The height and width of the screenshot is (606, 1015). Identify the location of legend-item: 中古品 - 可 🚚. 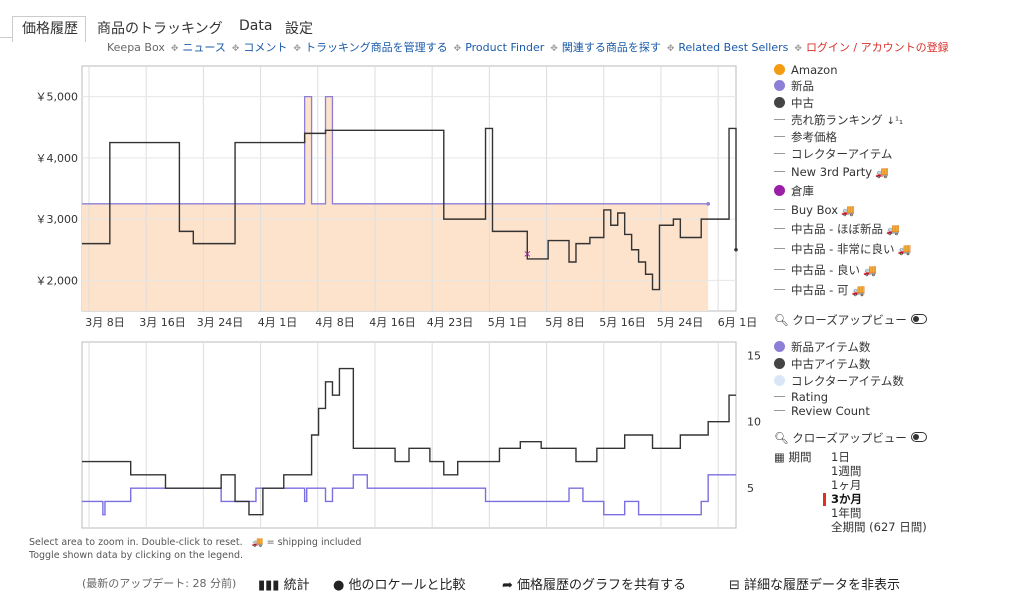
(819, 290).